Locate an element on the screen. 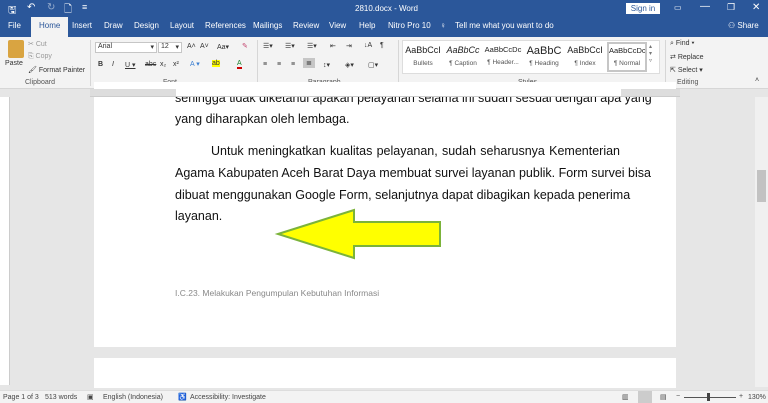 This screenshot has width=768, height=403. copy-button: ⎘ Copy is located at coordinates (40, 57).